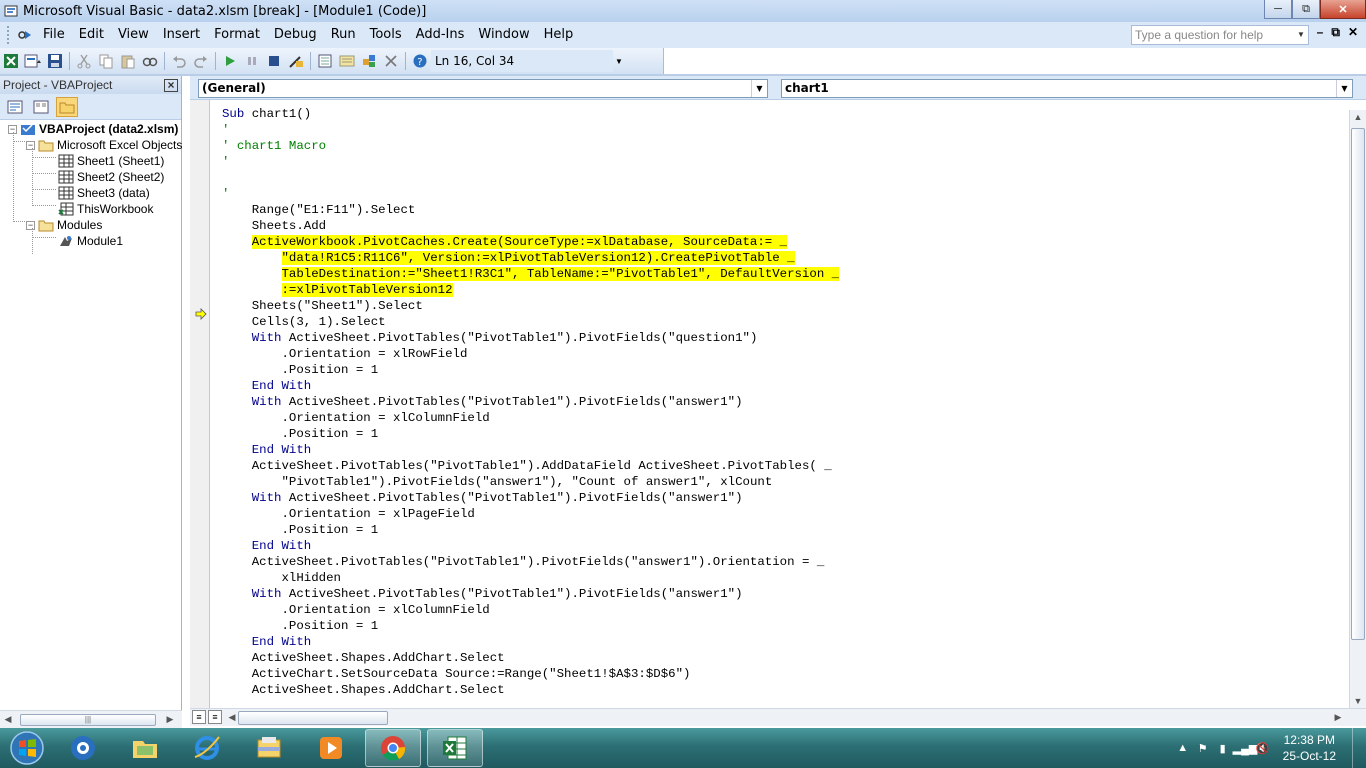 Image resolution: width=1366 pixels, height=768 pixels. What do you see at coordinates (200, 405) in the screenshot?
I see `breakpoint-margin` at bounding box center [200, 405].